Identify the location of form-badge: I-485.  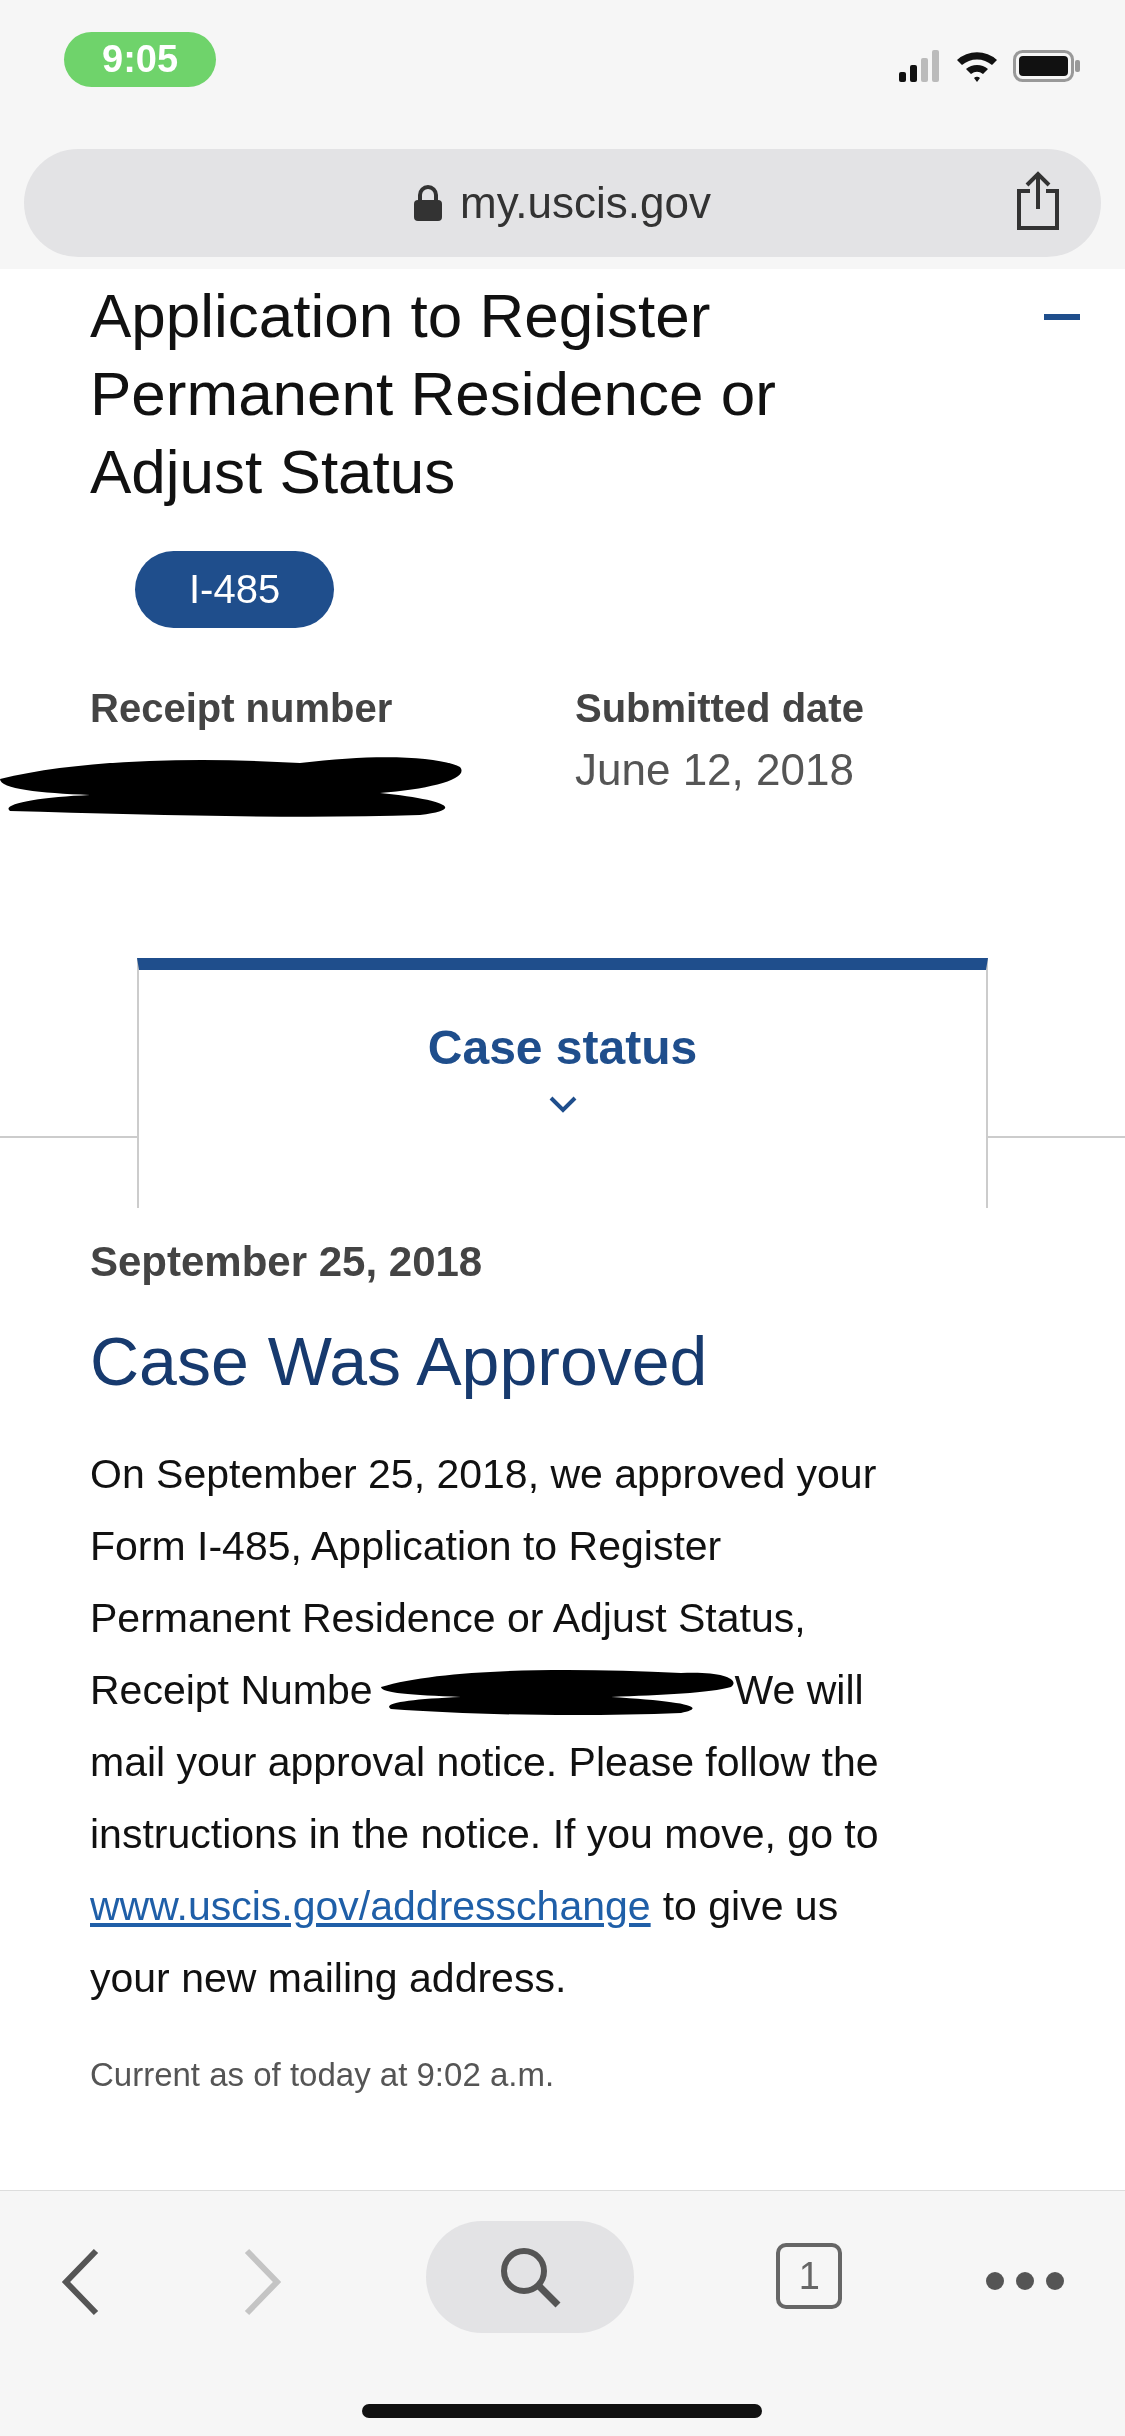
(235, 589).